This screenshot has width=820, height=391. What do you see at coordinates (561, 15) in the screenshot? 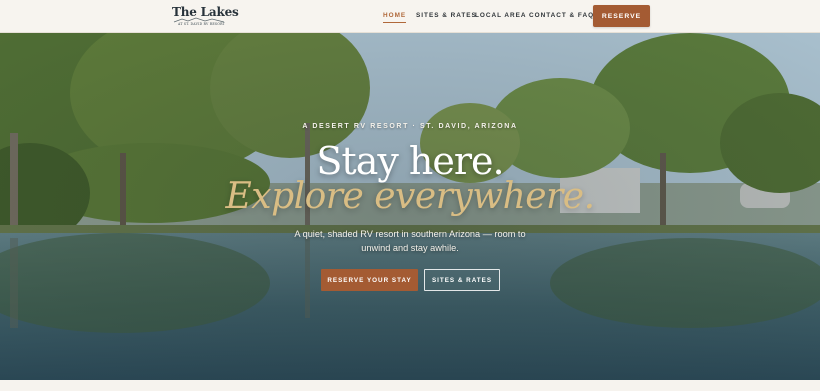
I see `nav-contact-faq: CONTACT & FAQ` at bounding box center [561, 15].